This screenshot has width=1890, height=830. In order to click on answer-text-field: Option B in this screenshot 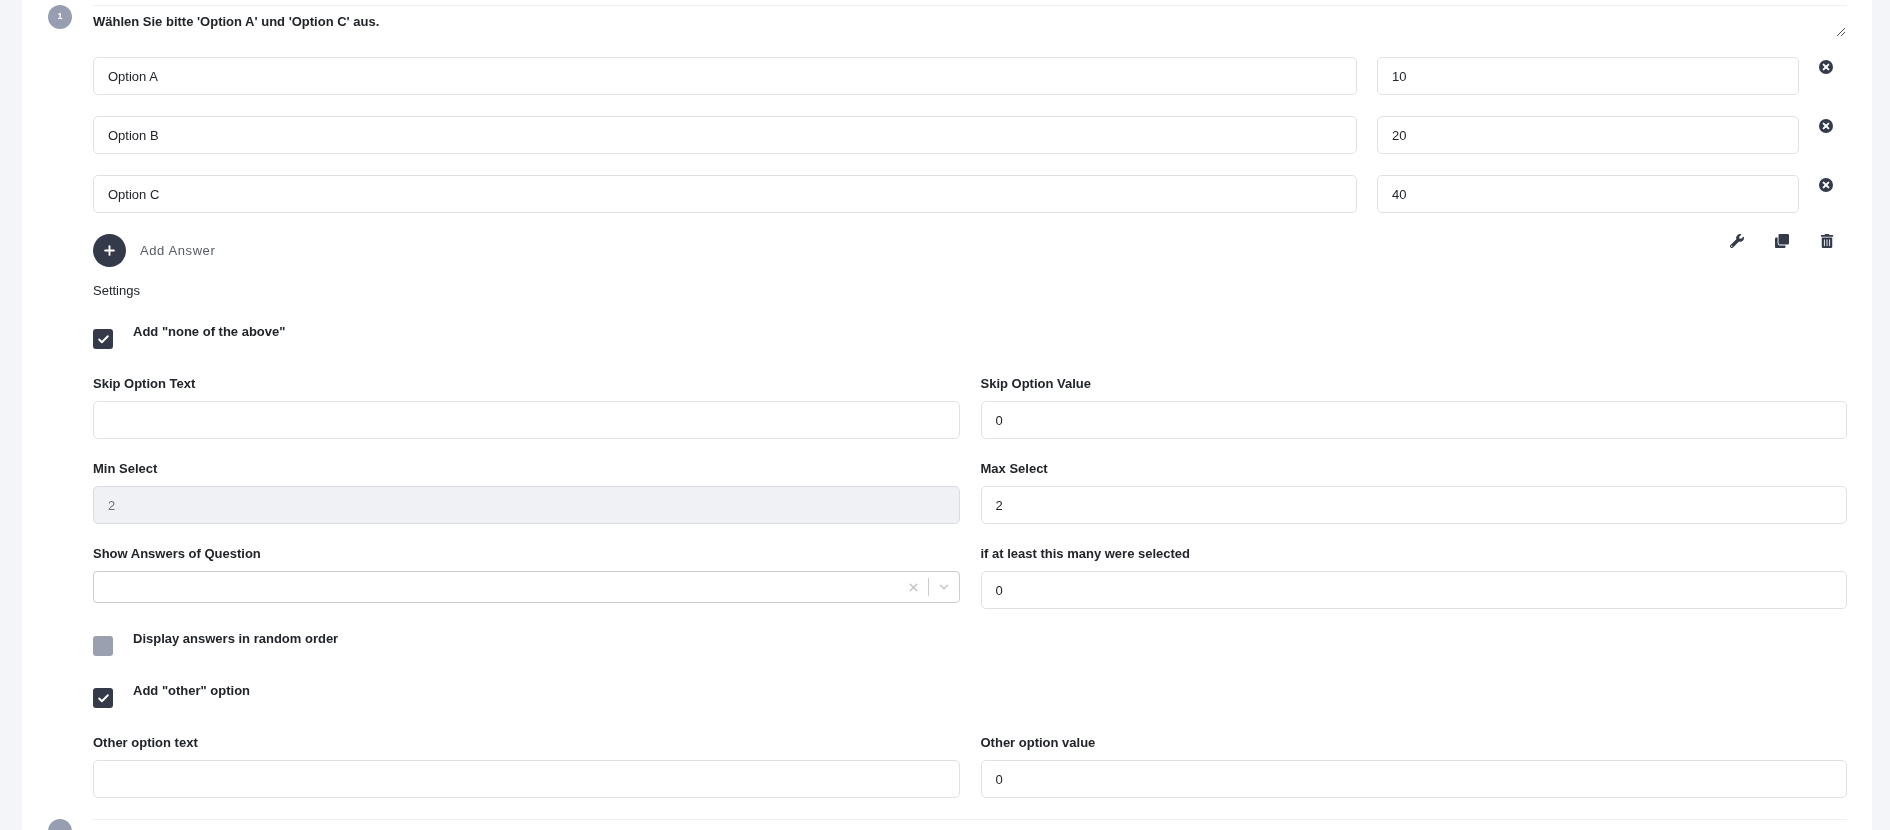, I will do `click(725, 135)`.